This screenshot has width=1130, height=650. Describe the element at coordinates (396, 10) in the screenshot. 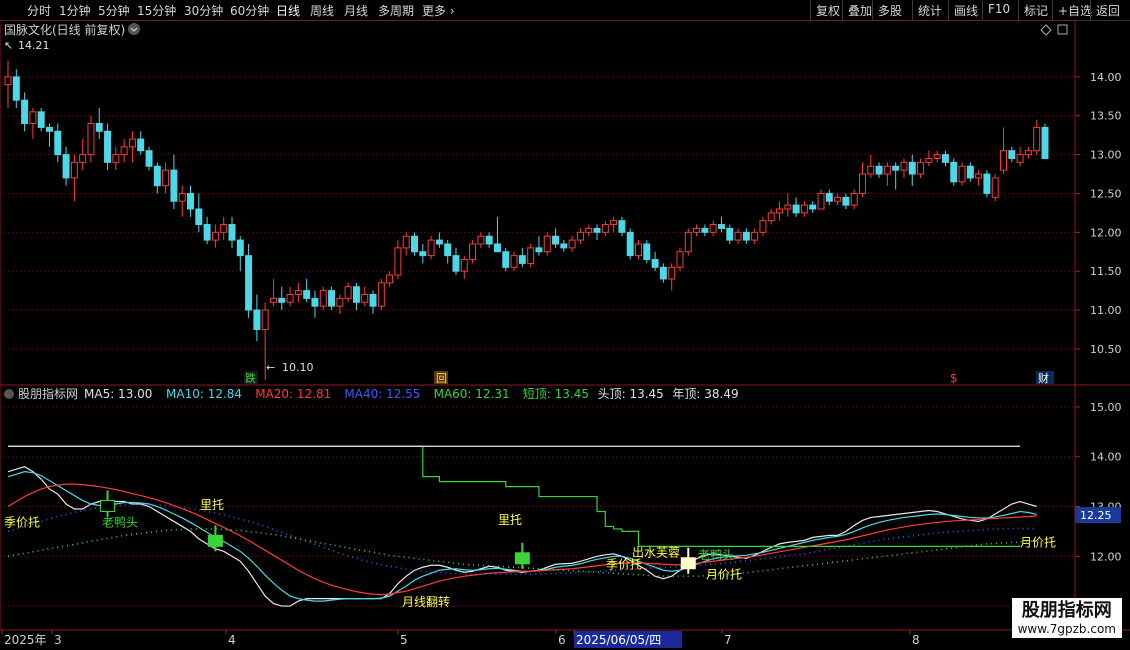

I see `period-tab-9: 多周期` at that location.